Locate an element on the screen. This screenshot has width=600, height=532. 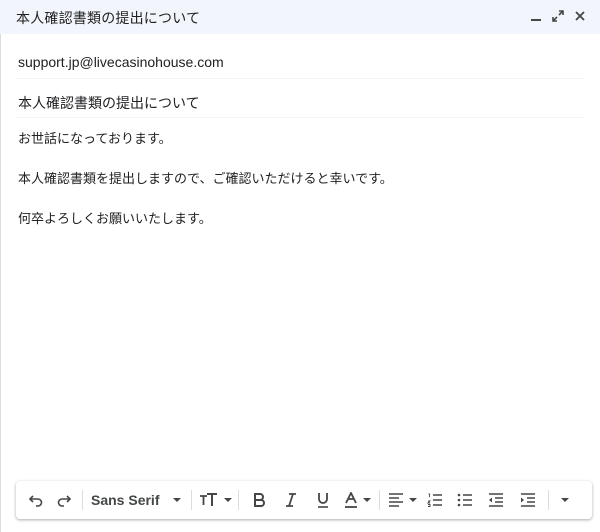
close-icon is located at coordinates (580, 16).